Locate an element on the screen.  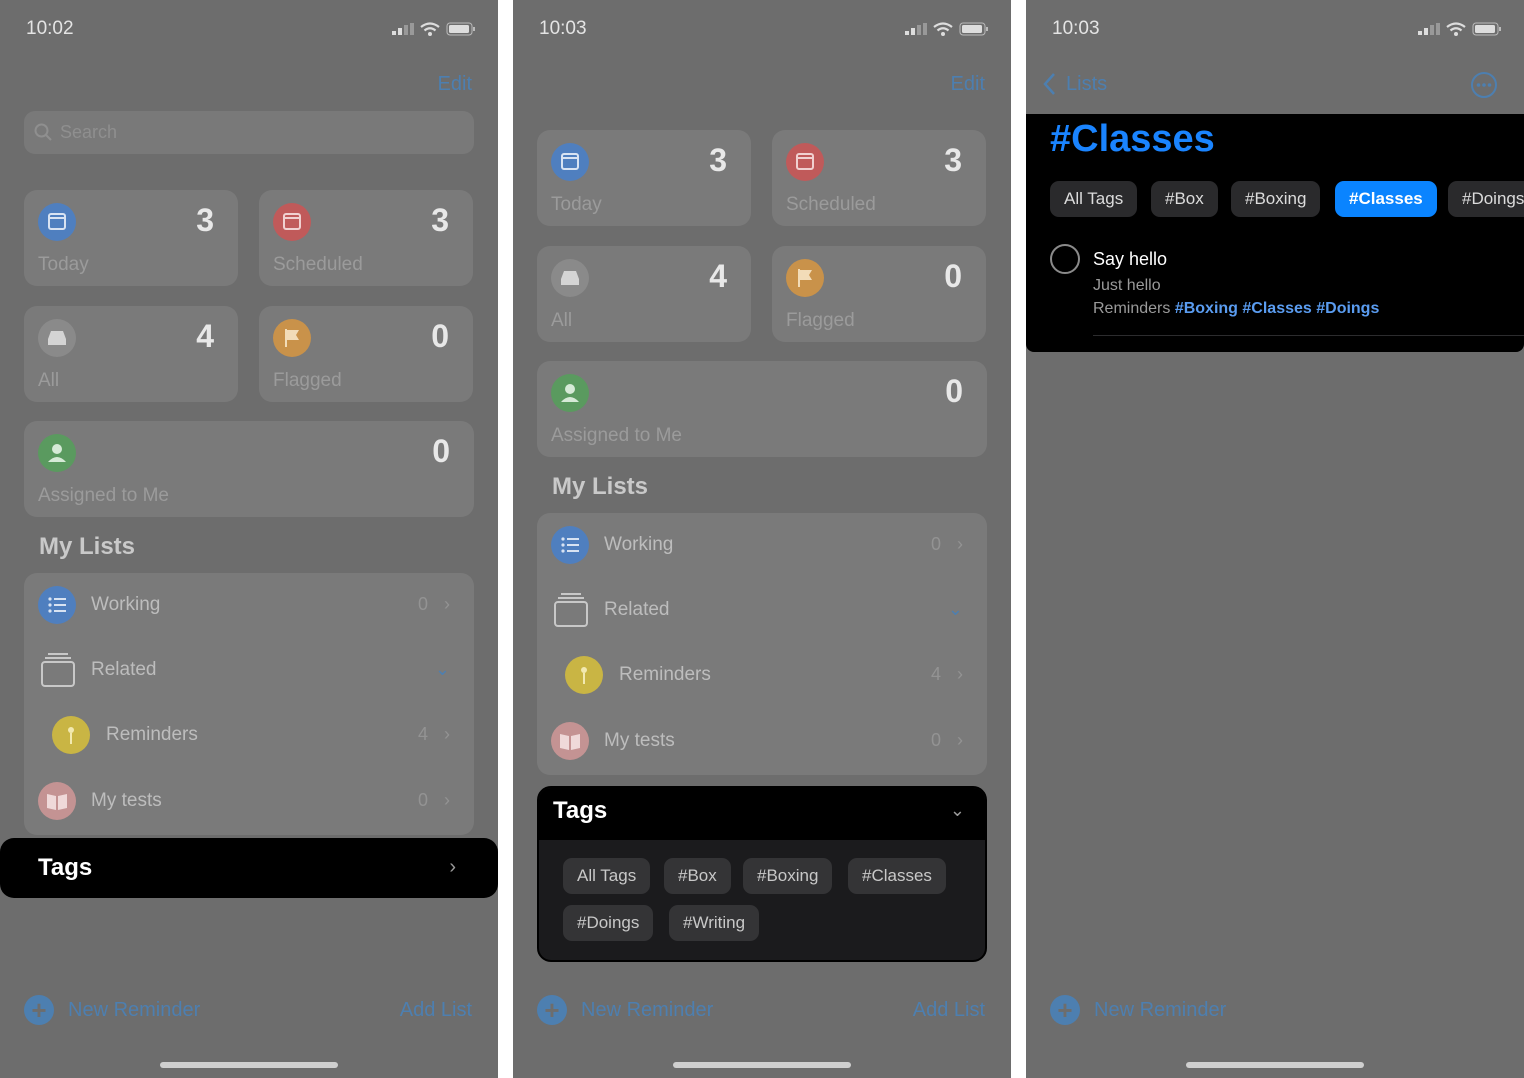
more-button is located at coordinates (1484, 87).